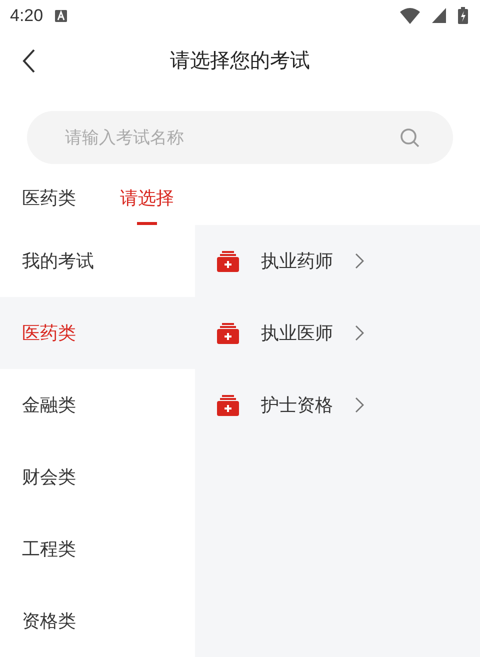 Image resolution: width=480 pixels, height=657 pixels. I want to click on exam-item: 护士资格, so click(297, 405).